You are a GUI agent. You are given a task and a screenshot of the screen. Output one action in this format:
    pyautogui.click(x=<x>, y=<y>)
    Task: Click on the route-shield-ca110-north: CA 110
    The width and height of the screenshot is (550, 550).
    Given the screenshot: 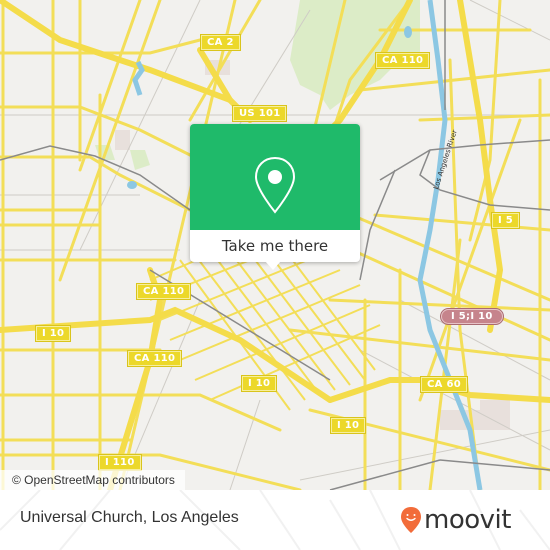 What is the action you would take?
    pyautogui.click(x=402, y=60)
    